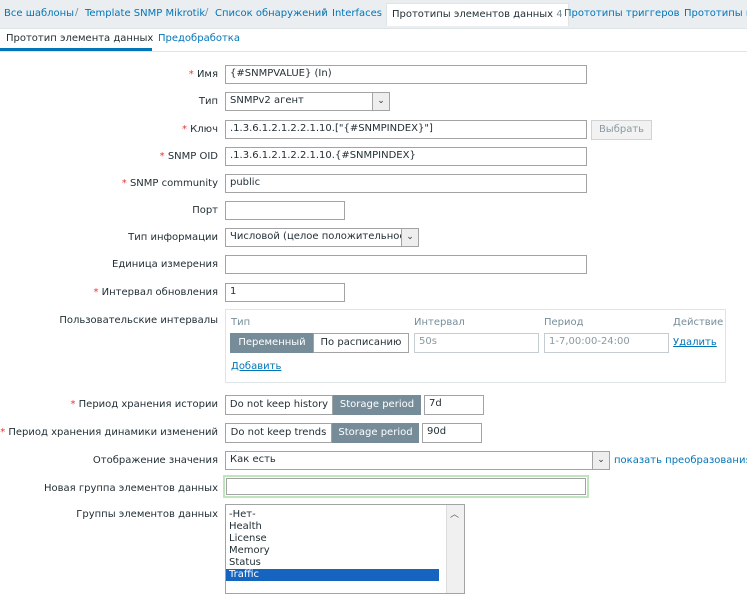  I want to click on breadcrumb-interfaces: Interfaces, so click(357, 13).